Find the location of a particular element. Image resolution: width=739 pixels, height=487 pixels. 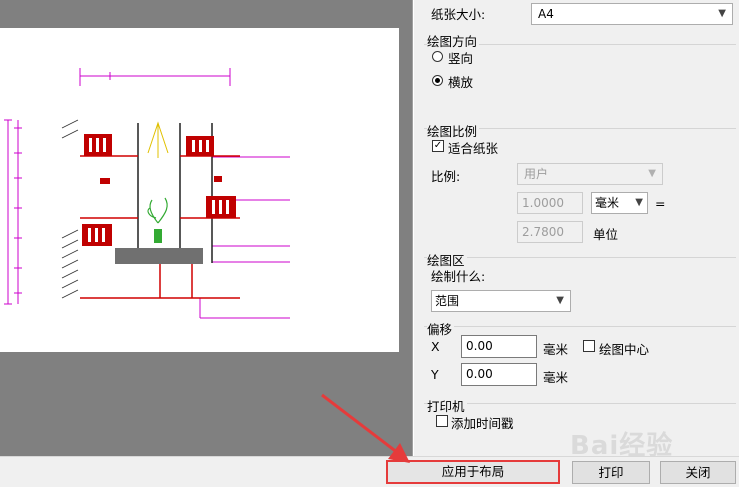

ratio-unit-value: 毫米 is located at coordinates (607, 203).